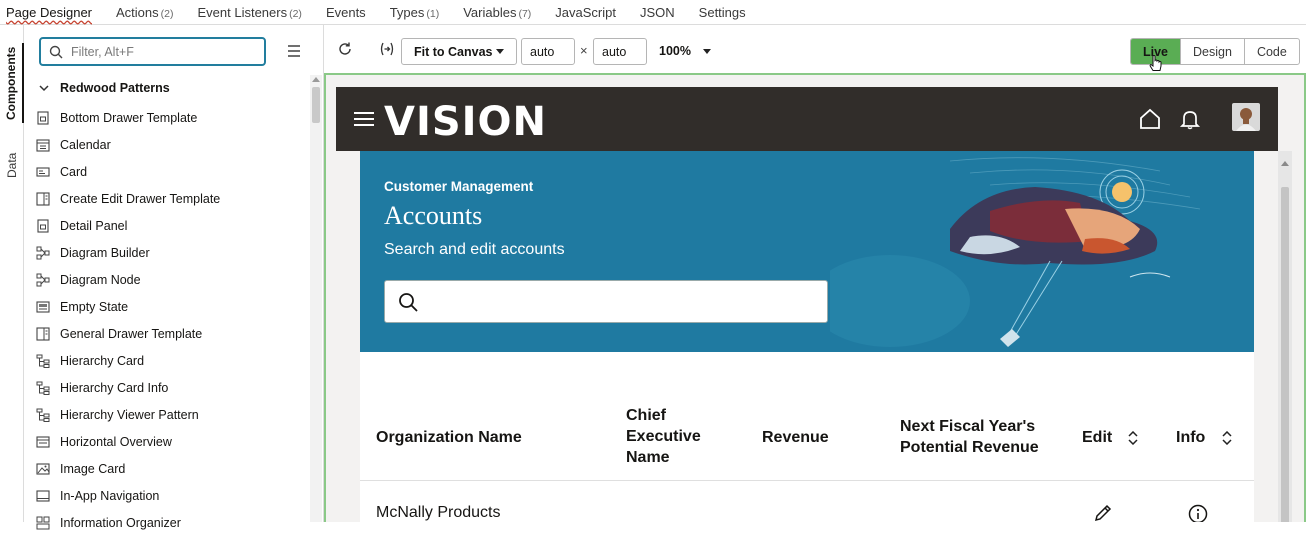  I want to click on column-header-organization-name: Organization Name, so click(449, 437).